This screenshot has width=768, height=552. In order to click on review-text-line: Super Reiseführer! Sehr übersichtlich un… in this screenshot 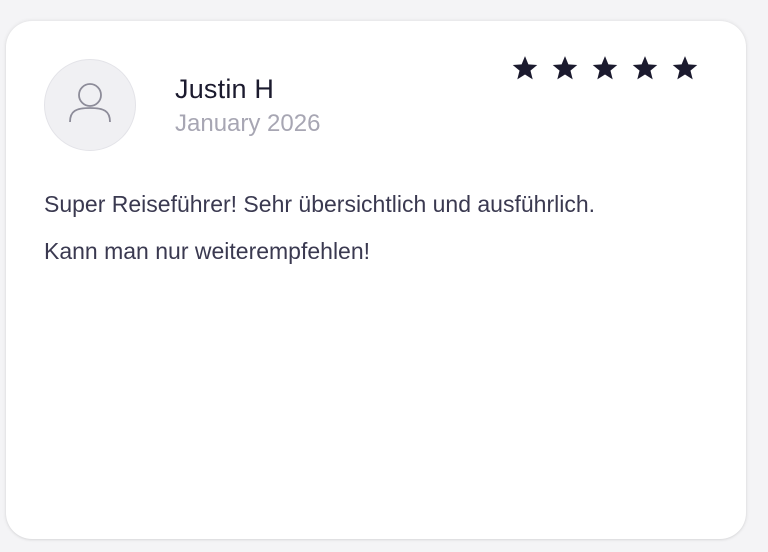, I will do `click(320, 204)`.